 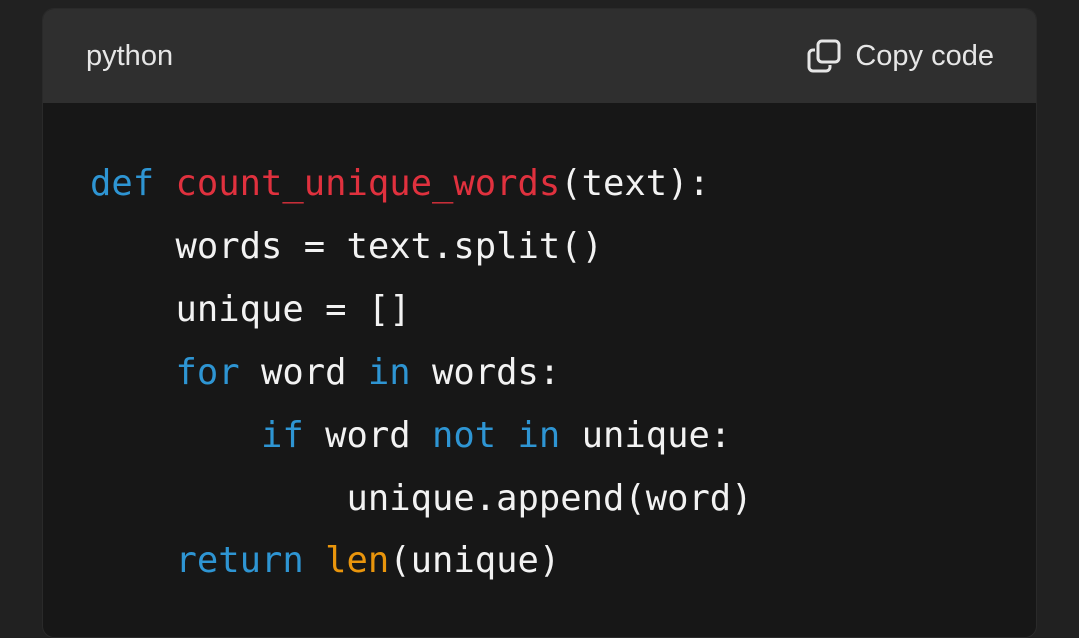 What do you see at coordinates (122, 183) in the screenshot?
I see `code-token: def` at bounding box center [122, 183].